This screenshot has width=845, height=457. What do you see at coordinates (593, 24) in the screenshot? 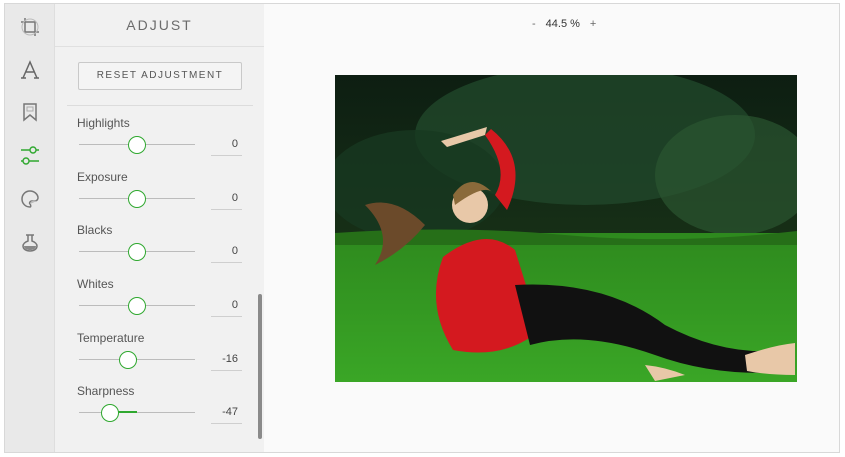
I see `zoom-in-button: +` at bounding box center [593, 24].